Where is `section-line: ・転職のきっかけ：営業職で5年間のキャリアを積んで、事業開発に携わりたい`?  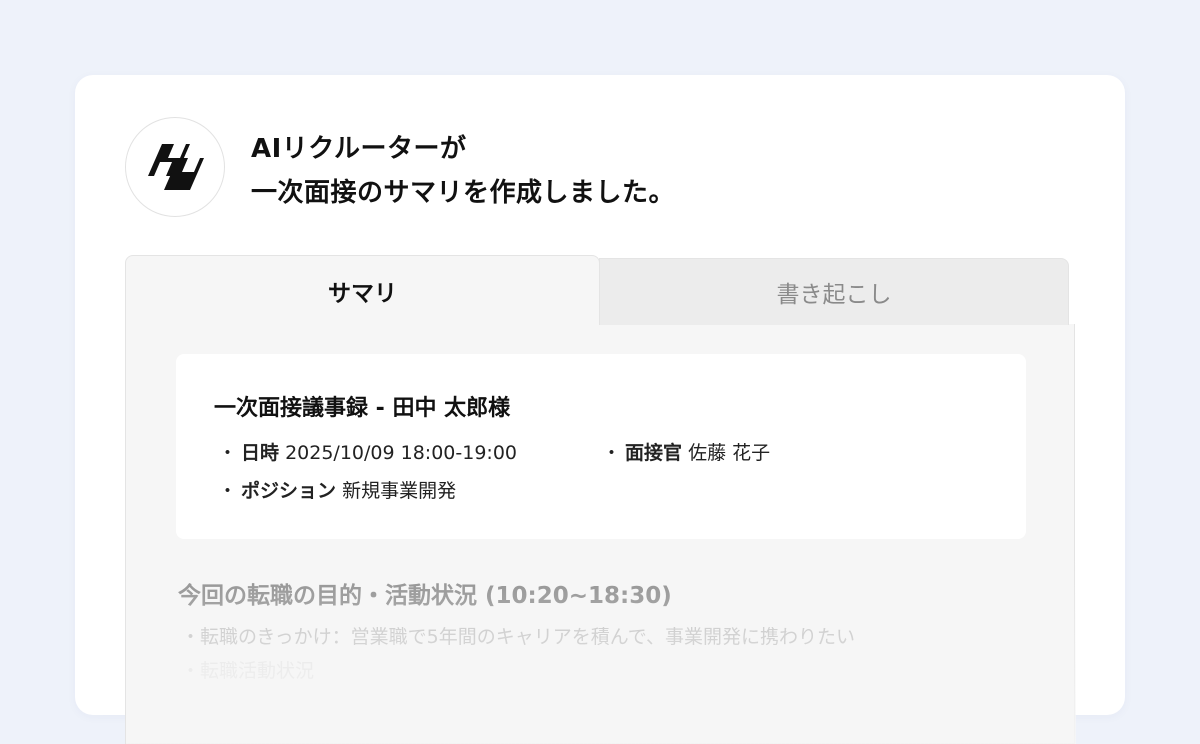 section-line: ・転職のきっかけ：営業職で5年間のキャリアを積んで、事業開発に携わりたい is located at coordinates (518, 637).